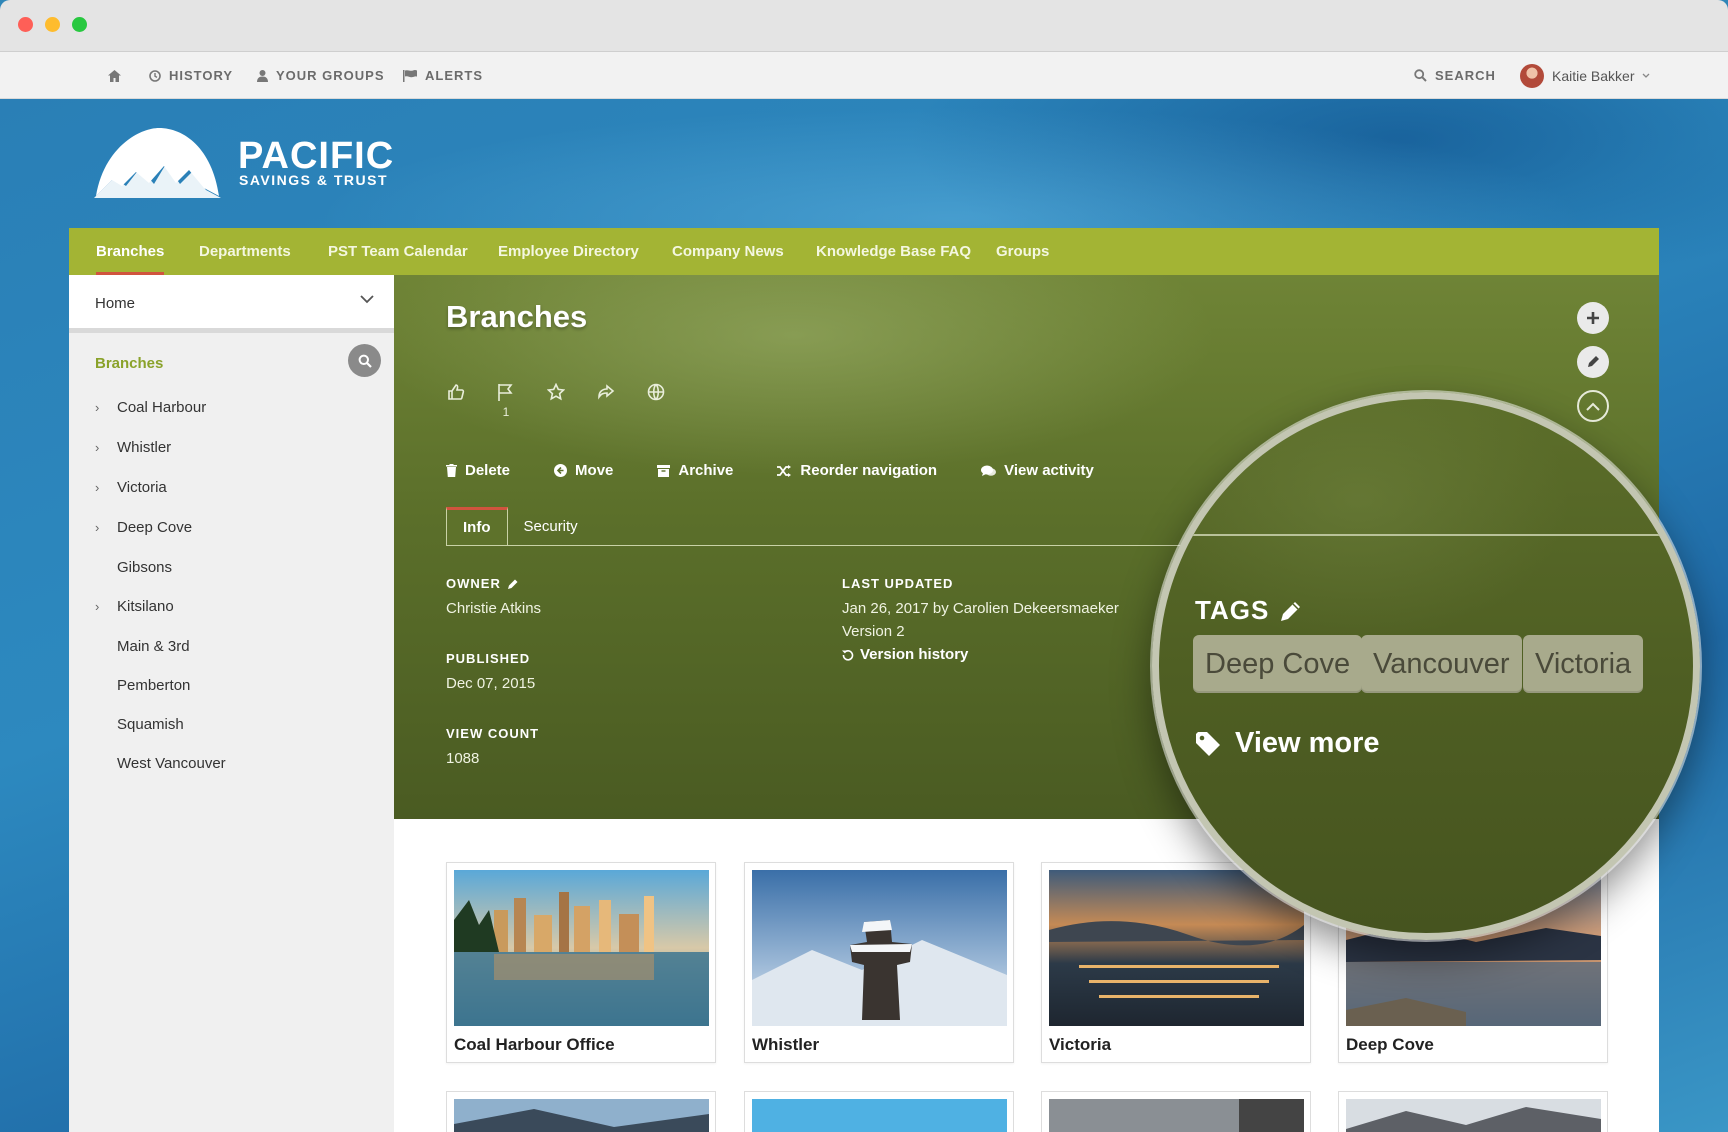 Image resolution: width=1728 pixels, height=1132 pixels. Describe the element at coordinates (606, 401) in the screenshot. I see `share-button` at that location.